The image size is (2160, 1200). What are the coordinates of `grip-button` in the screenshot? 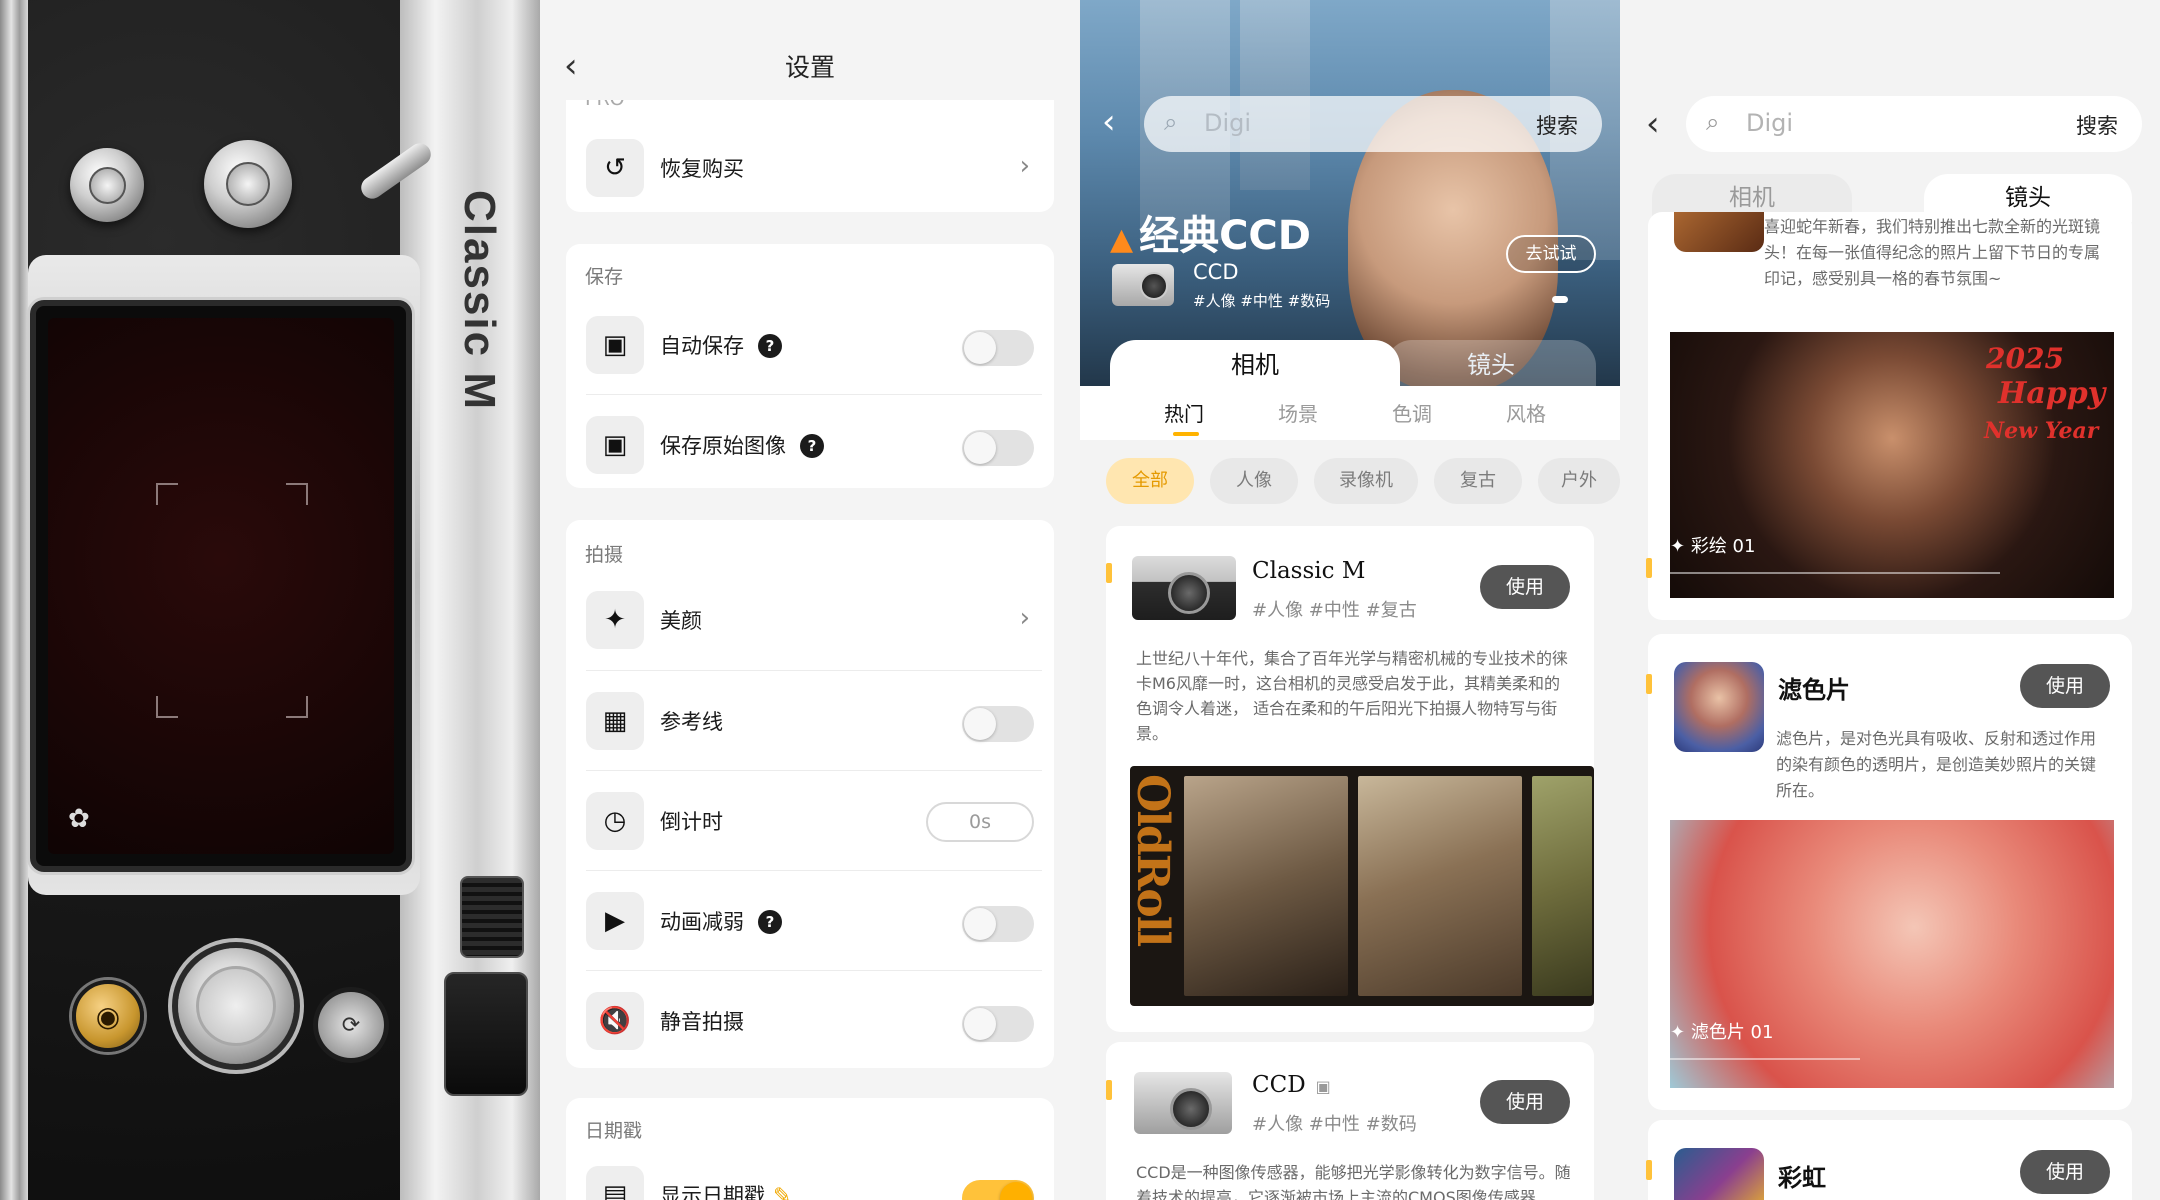 It's located at (486, 1034).